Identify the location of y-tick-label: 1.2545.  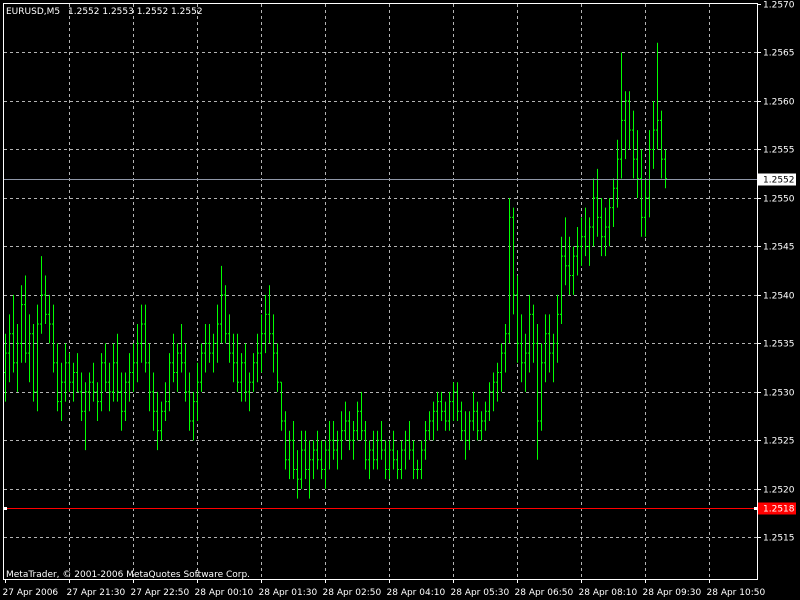
(779, 248).